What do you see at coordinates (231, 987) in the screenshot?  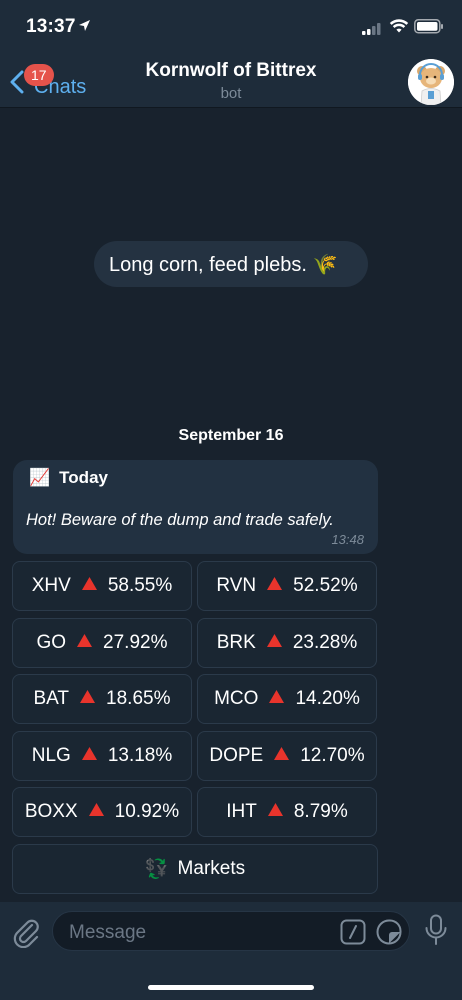 I see `home-indicator` at bounding box center [231, 987].